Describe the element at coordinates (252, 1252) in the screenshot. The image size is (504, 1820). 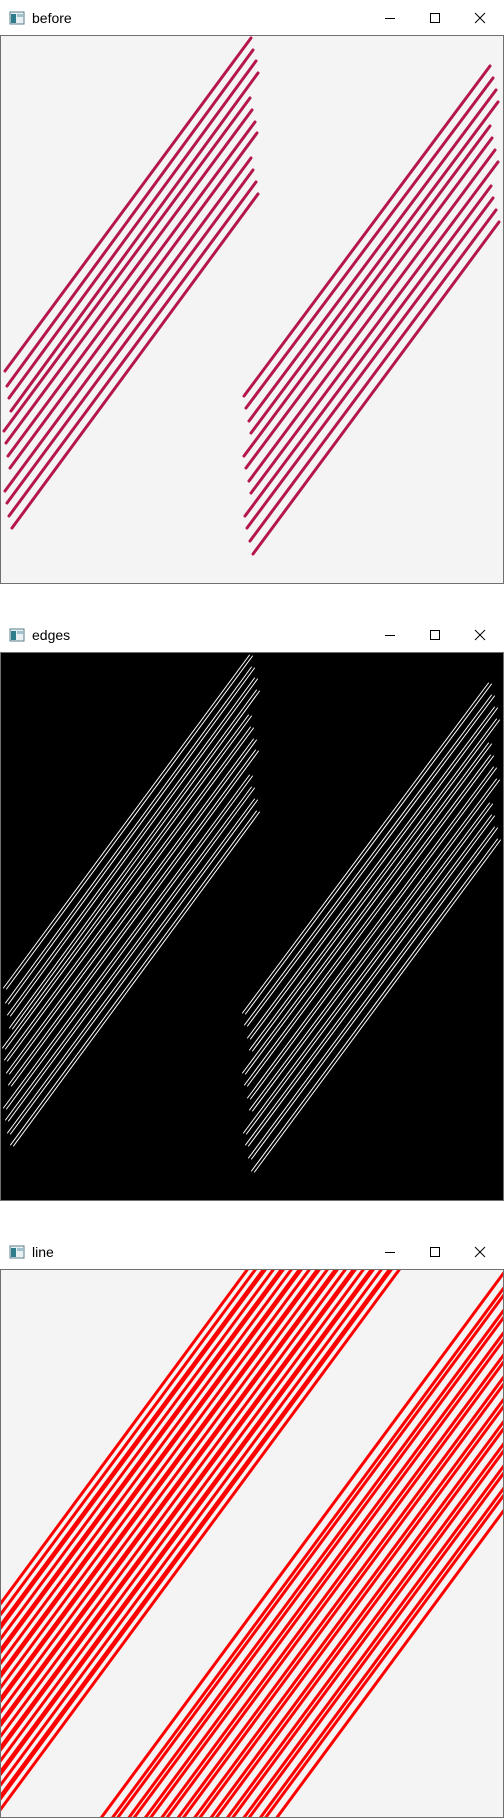
I see `title-bar: line` at that location.